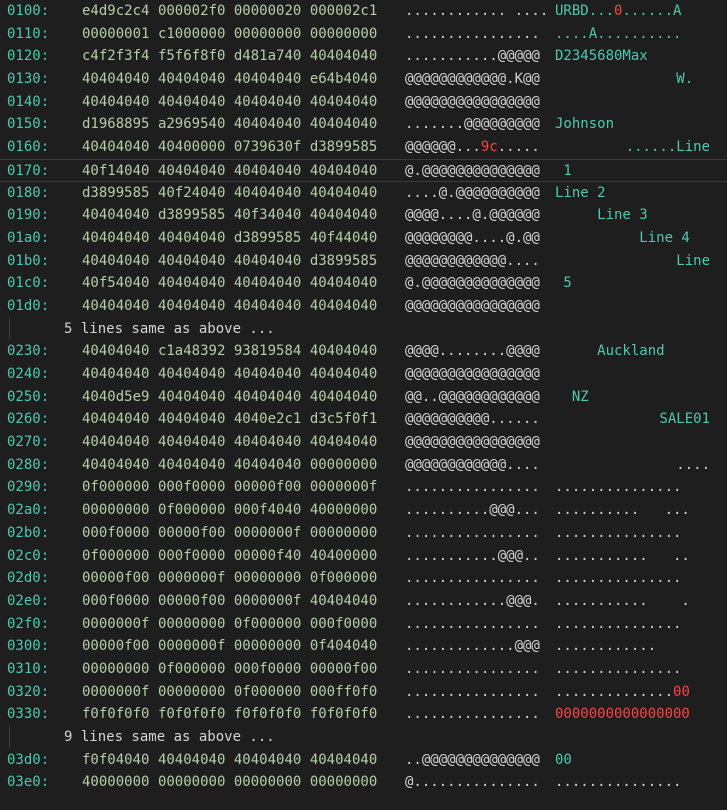  What do you see at coordinates (472, 237) in the screenshot?
I see `row-ascii: @@@@@@@@....@.@@` at bounding box center [472, 237].